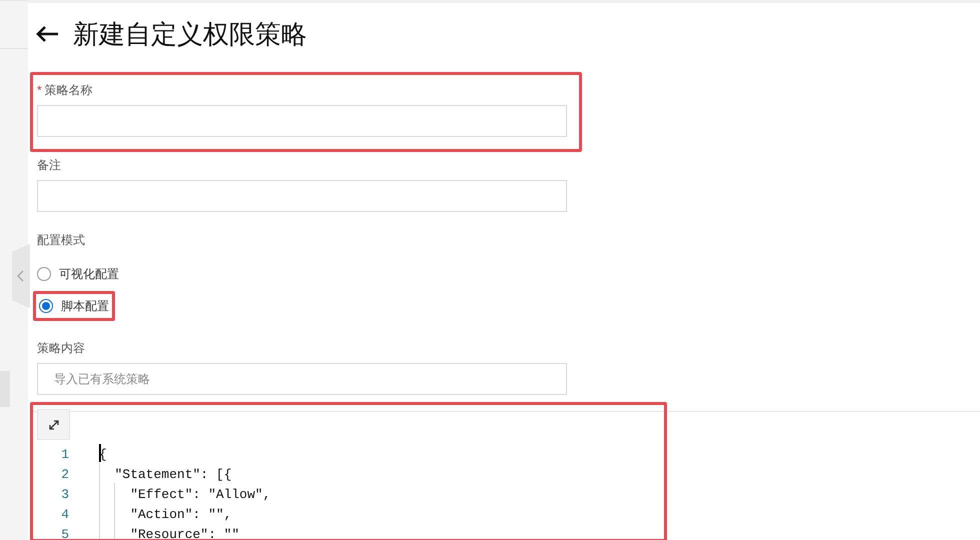 Image resolution: width=980 pixels, height=540 pixels. Describe the element at coordinates (64, 475) in the screenshot. I see `line-number: 2` at that location.